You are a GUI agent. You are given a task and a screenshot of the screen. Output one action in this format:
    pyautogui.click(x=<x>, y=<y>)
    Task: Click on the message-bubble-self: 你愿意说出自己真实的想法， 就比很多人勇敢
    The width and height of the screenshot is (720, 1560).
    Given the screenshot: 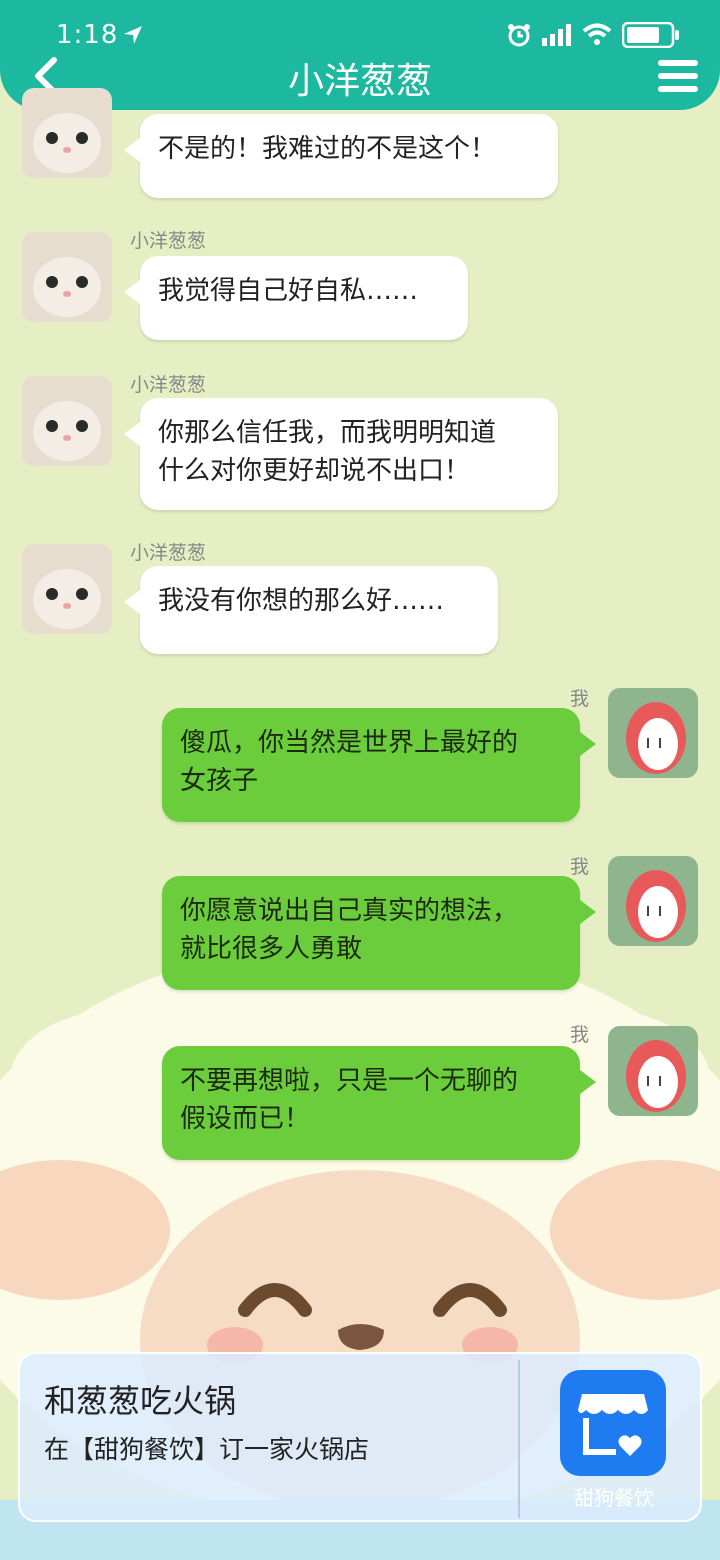 What is the action you would take?
    pyautogui.click(x=379, y=933)
    